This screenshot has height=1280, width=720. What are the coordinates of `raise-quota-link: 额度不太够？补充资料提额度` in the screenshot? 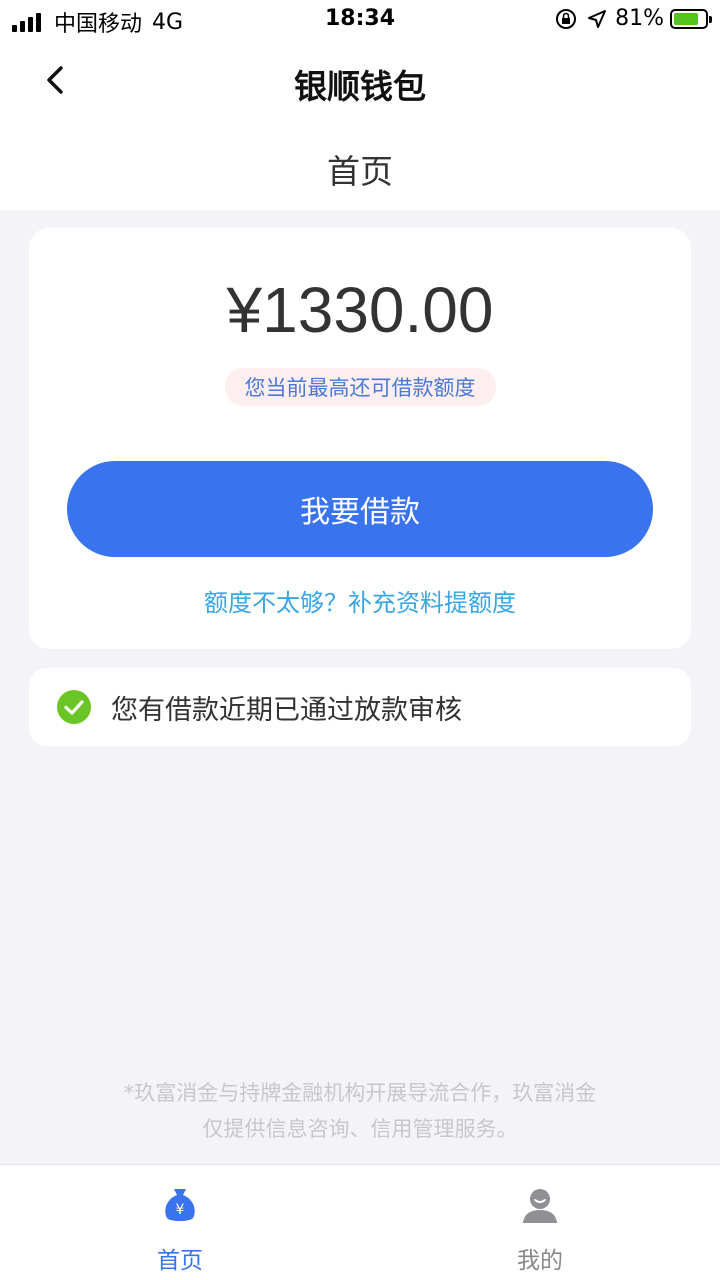 It's located at (360, 600).